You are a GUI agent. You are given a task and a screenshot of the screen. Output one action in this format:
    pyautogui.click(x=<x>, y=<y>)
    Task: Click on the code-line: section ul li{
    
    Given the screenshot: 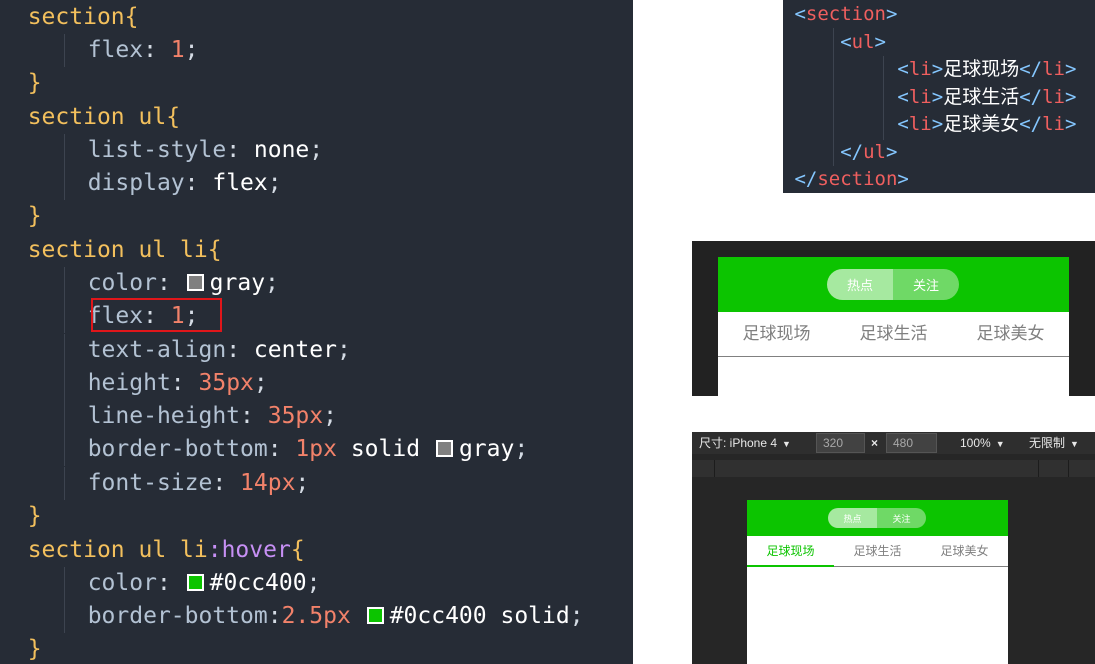 What is the action you would take?
    pyautogui.click(x=124, y=250)
    